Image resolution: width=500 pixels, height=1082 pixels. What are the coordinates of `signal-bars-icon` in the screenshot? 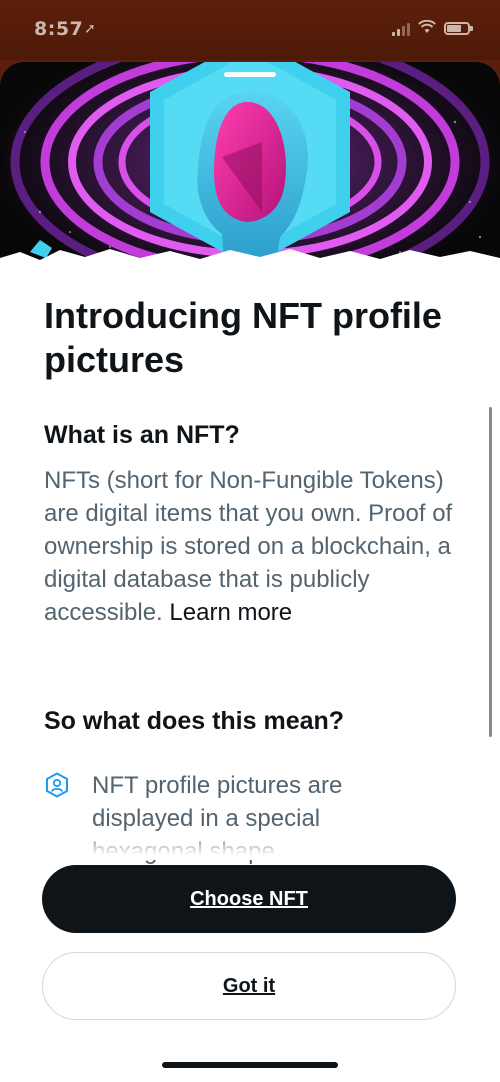 It's located at (401, 29).